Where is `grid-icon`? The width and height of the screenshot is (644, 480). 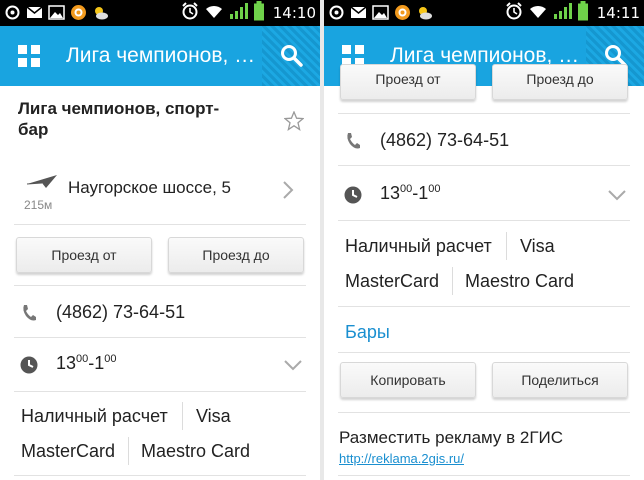
grid-icon is located at coordinates (29, 56).